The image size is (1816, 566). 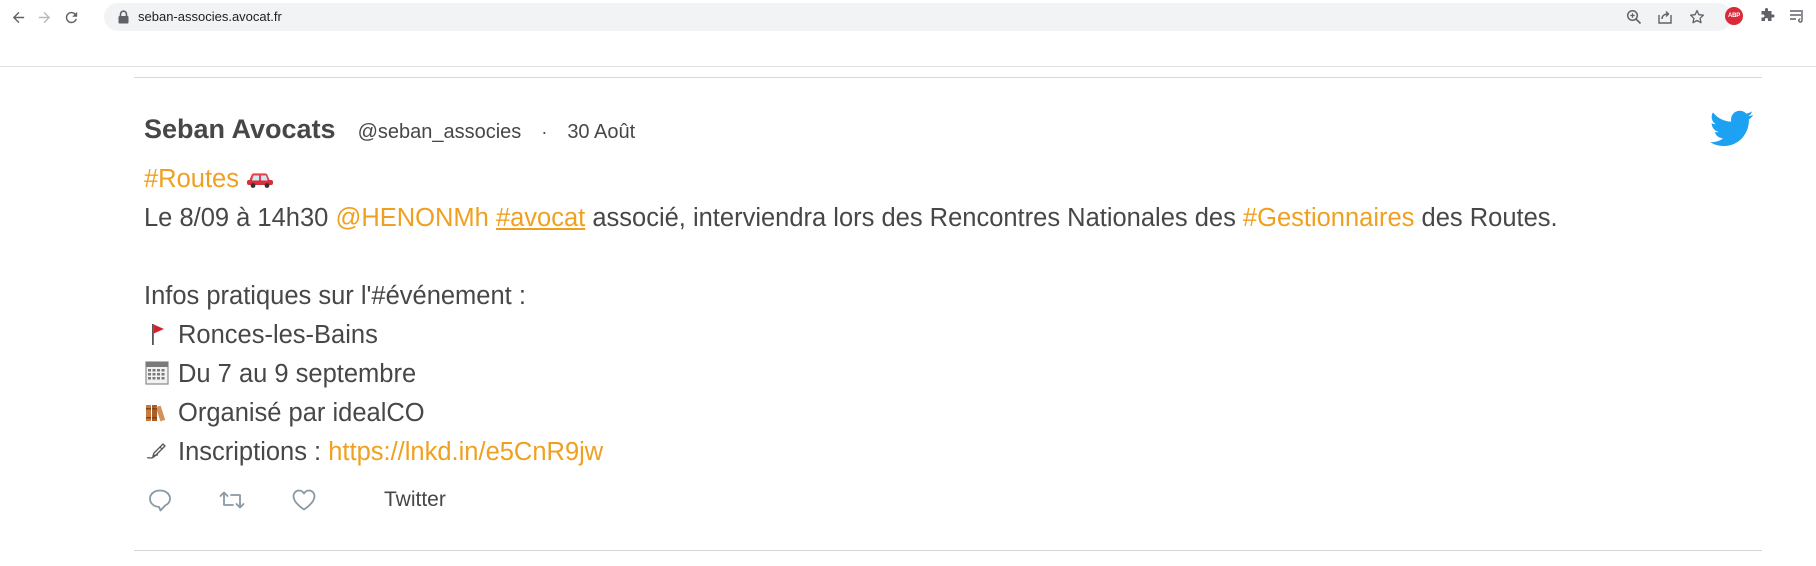 I want to click on adblock-icon: ABP, so click(x=1734, y=16).